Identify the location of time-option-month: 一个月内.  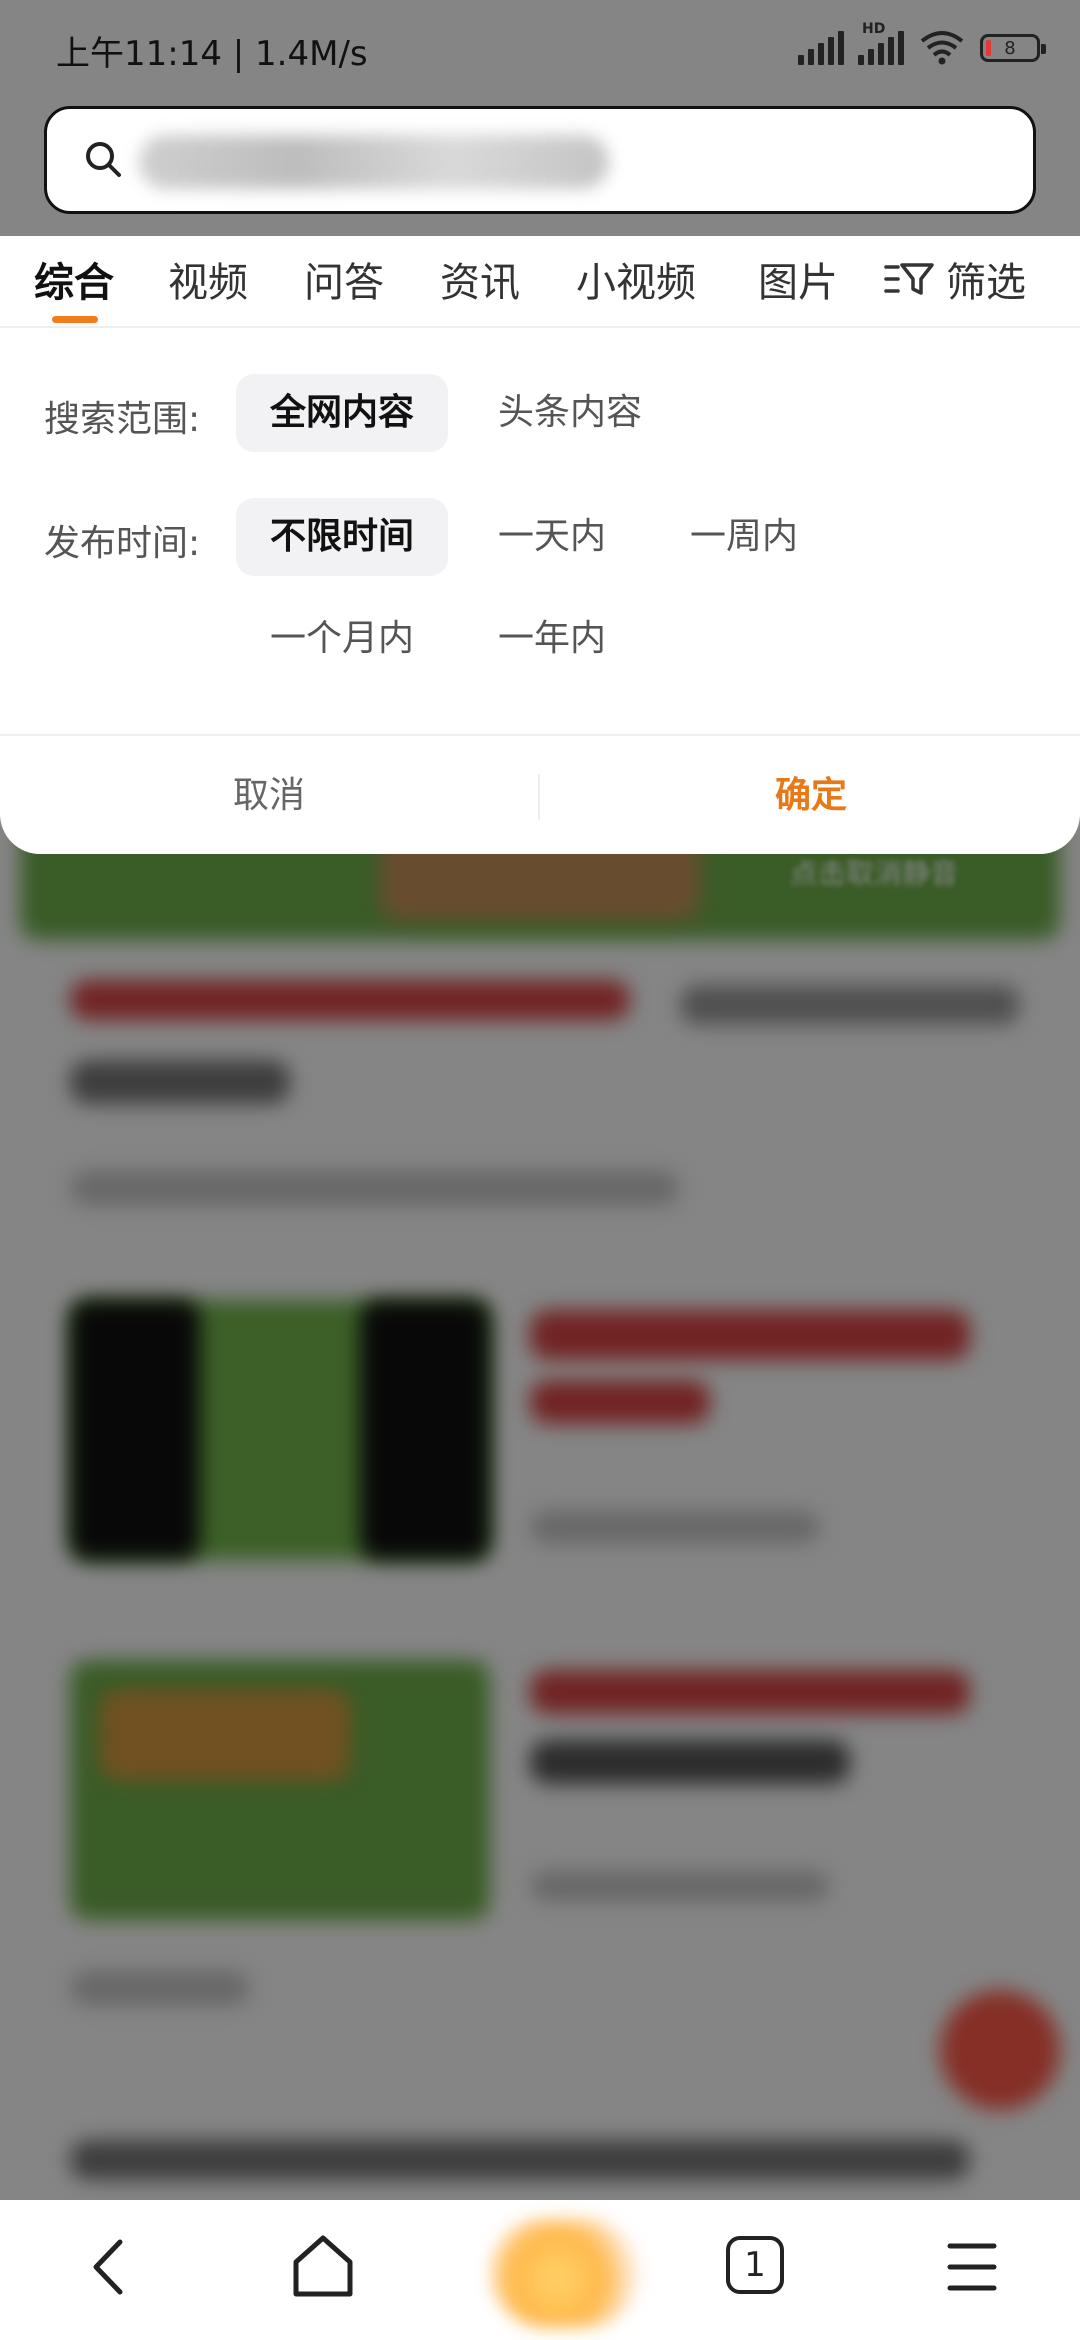
(342, 639).